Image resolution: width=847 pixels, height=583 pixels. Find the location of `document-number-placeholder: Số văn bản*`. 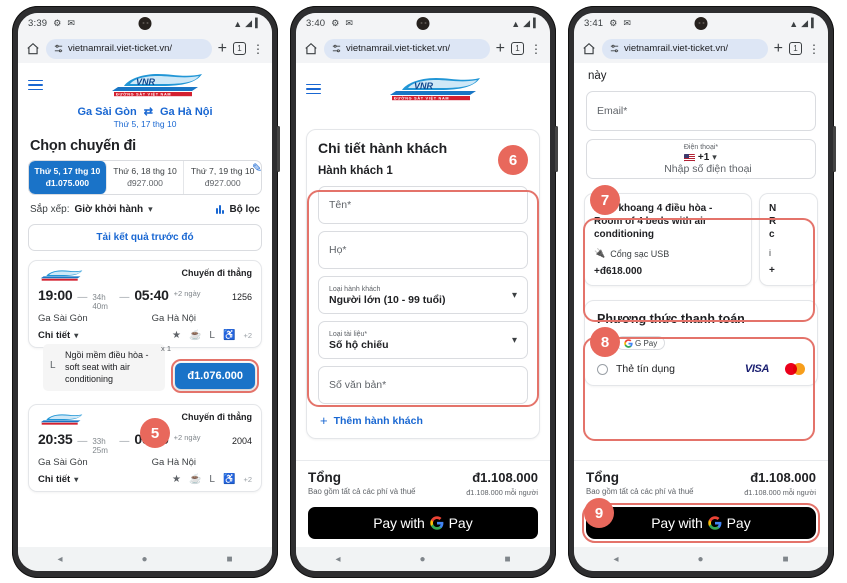

document-number-placeholder: Số văn bản* is located at coordinates (358, 385).